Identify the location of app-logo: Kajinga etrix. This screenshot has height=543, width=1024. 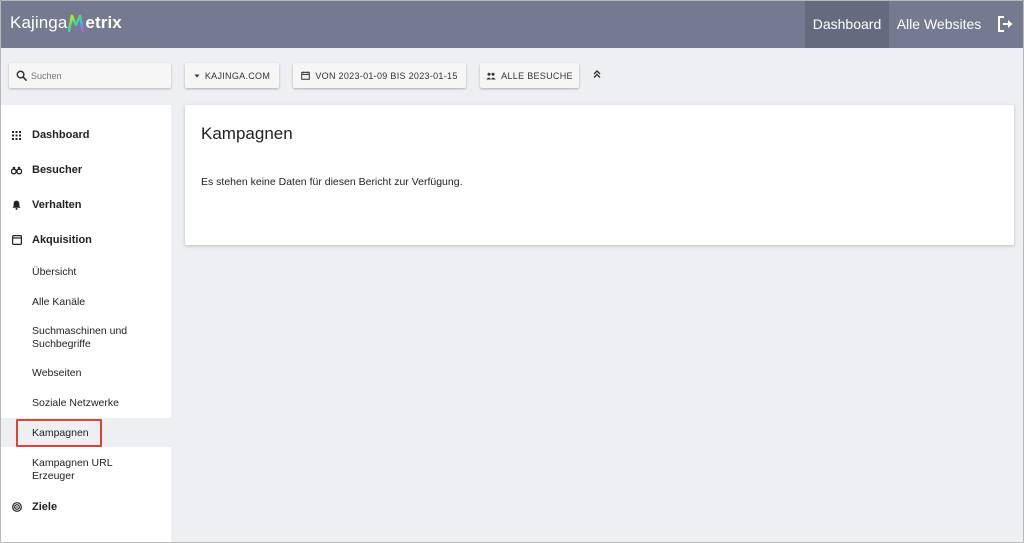
(66, 23).